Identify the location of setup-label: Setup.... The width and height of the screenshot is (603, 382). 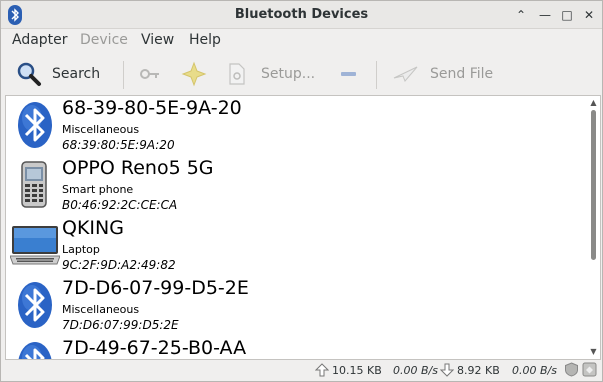
(288, 74).